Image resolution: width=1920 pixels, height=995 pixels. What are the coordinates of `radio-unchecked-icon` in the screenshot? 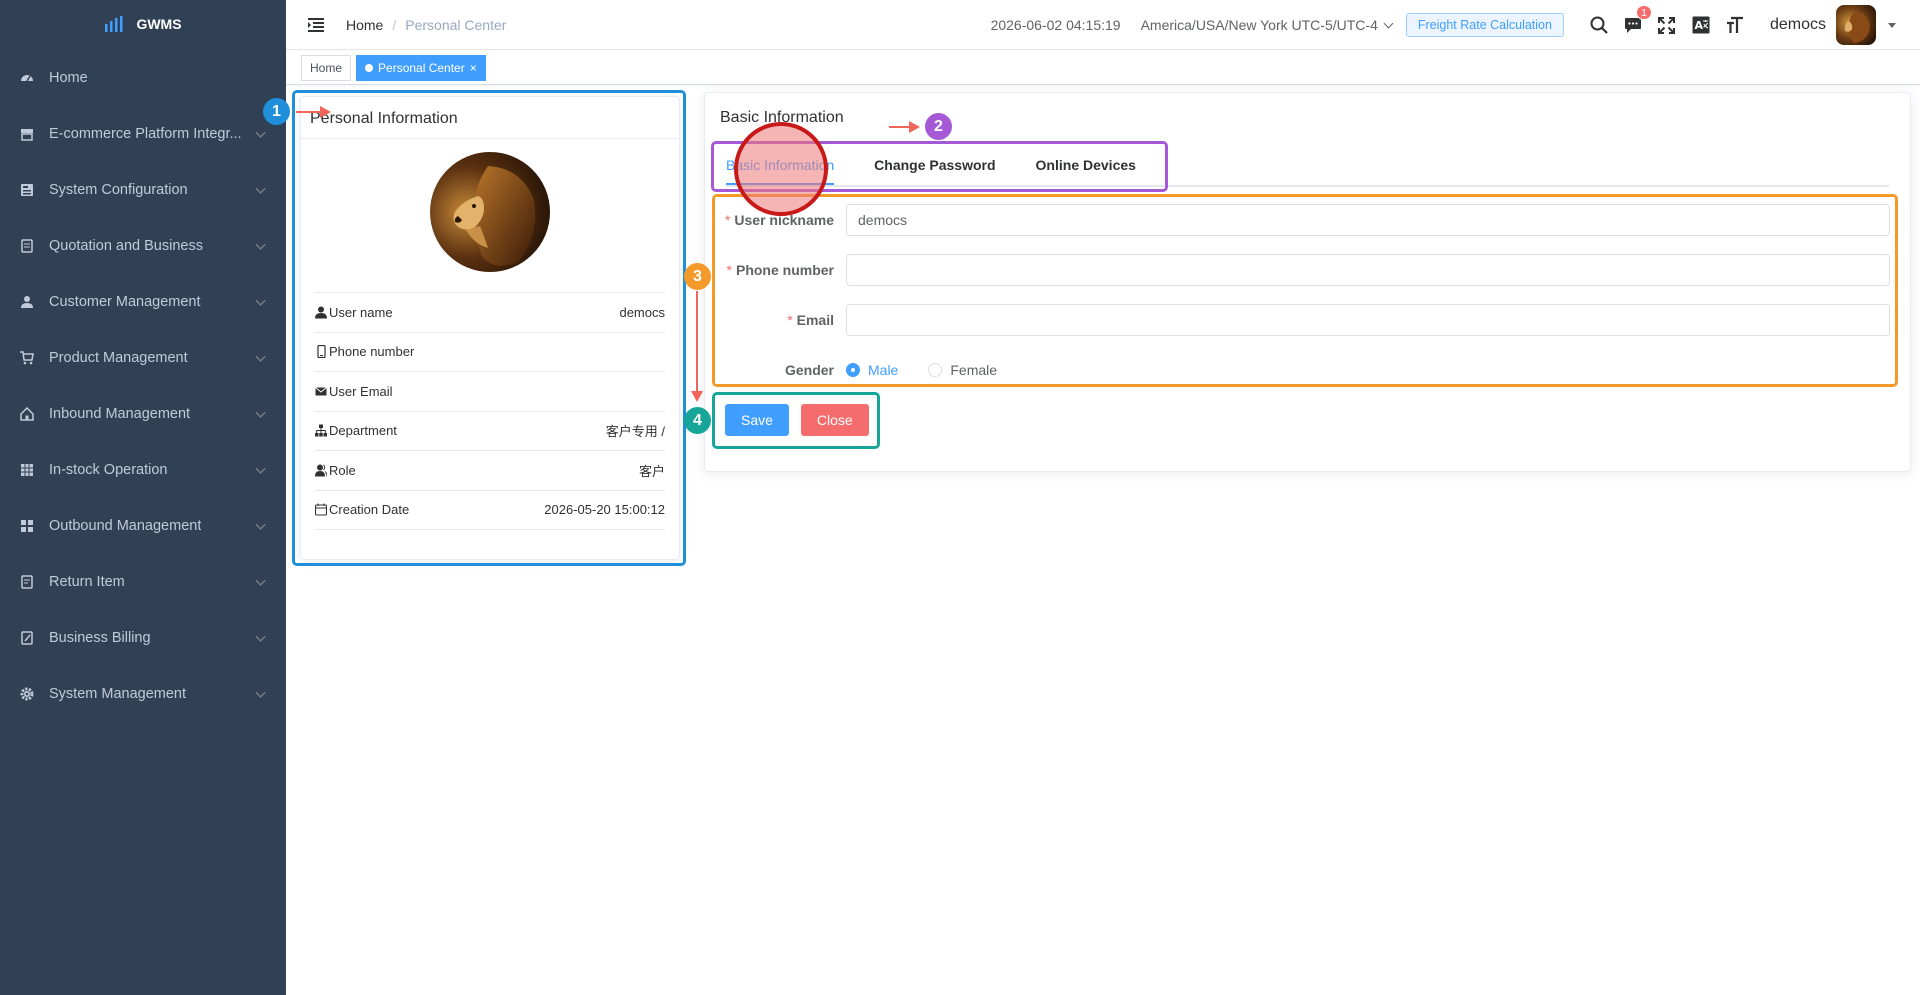 It's located at (935, 370).